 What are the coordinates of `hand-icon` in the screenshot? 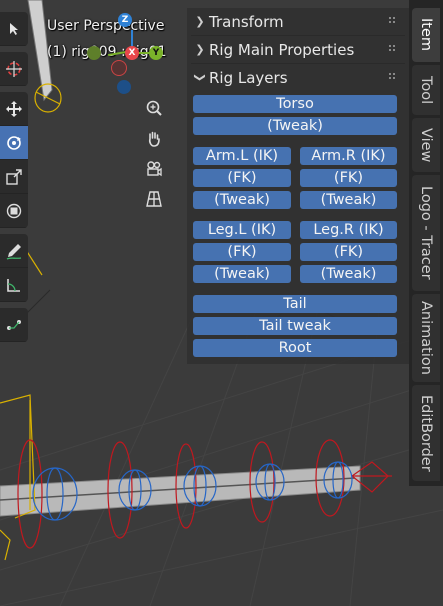 It's located at (154, 139).